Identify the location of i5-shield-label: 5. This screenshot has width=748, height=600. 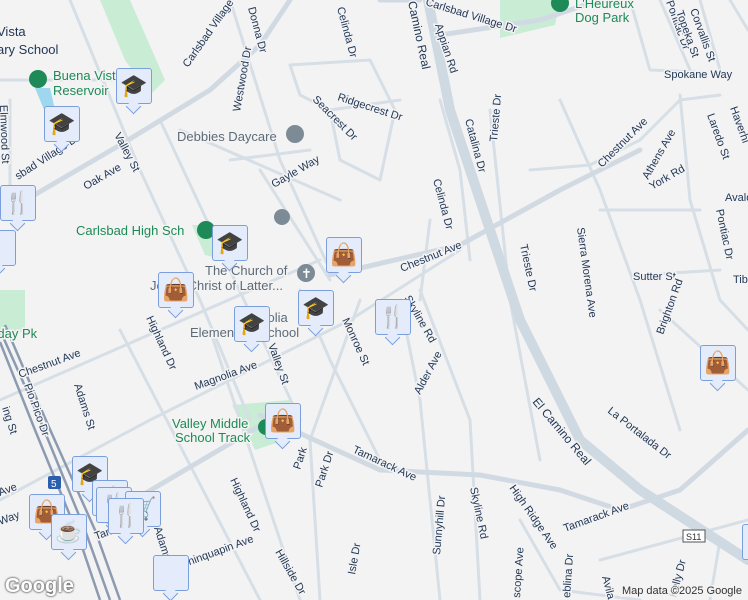
(54, 484).